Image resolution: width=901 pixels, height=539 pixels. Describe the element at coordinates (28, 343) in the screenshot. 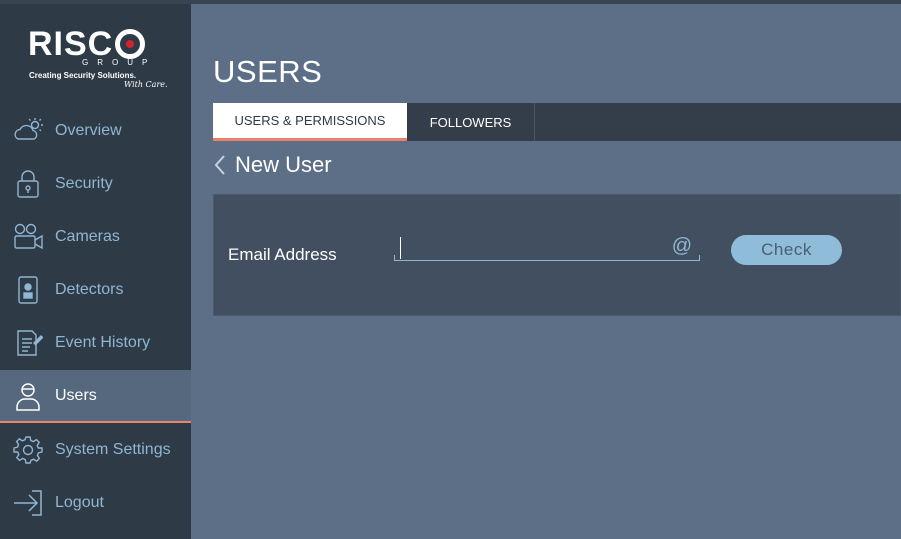

I see `document-edit-icon` at that location.